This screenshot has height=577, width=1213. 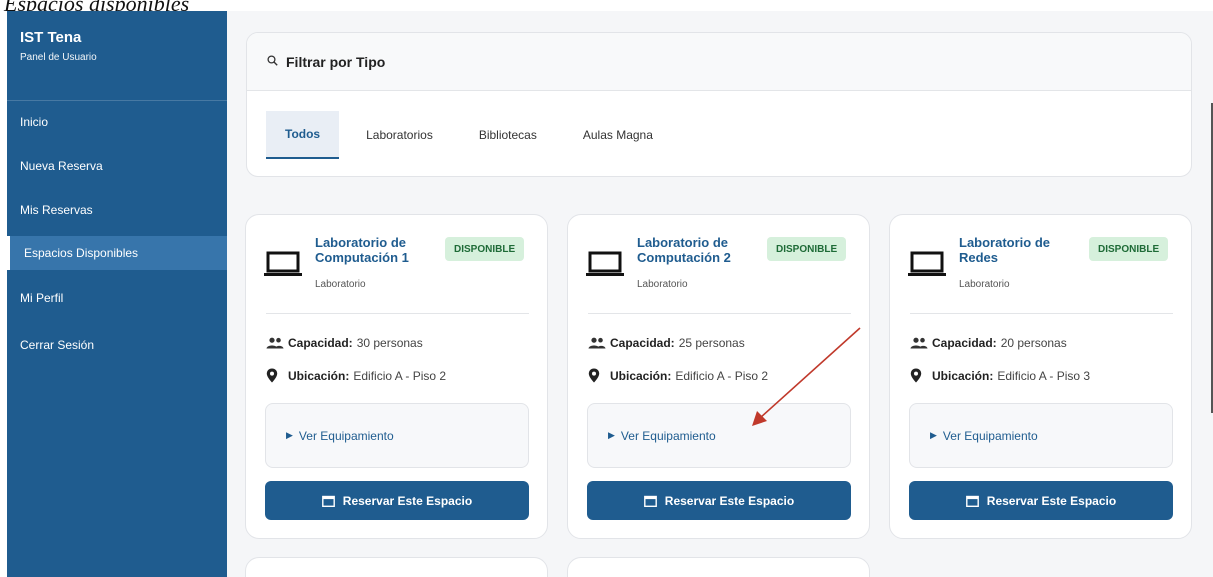 What do you see at coordinates (57, 345) in the screenshot?
I see `sidebar-item-label: Cerrar Sesión` at bounding box center [57, 345].